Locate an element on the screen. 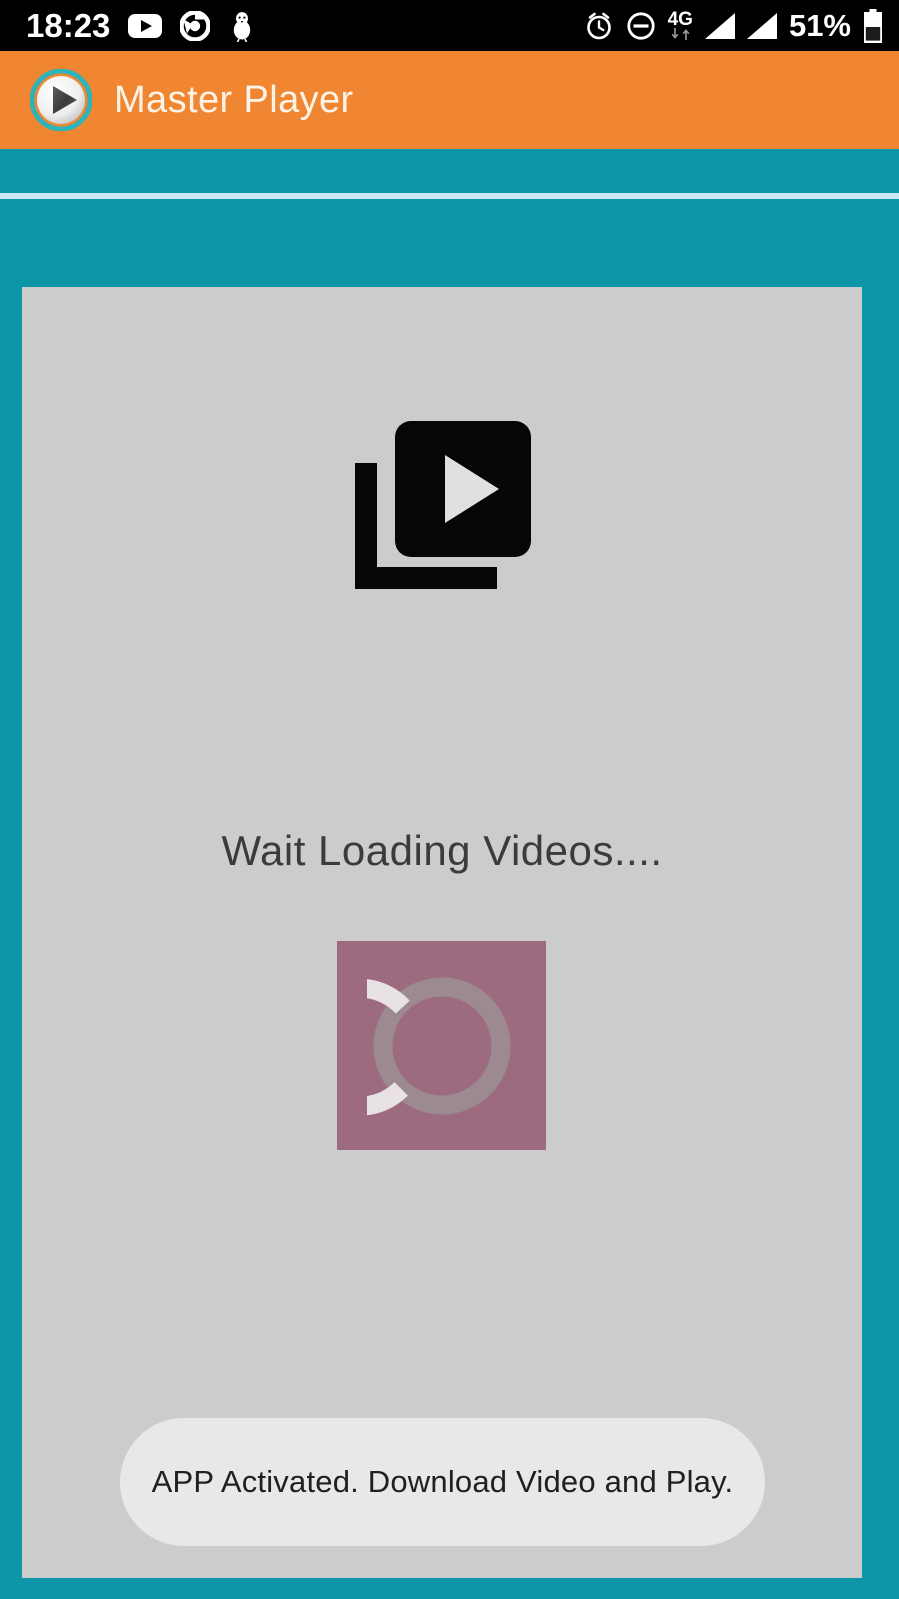  app-title: Master Player is located at coordinates (234, 99).